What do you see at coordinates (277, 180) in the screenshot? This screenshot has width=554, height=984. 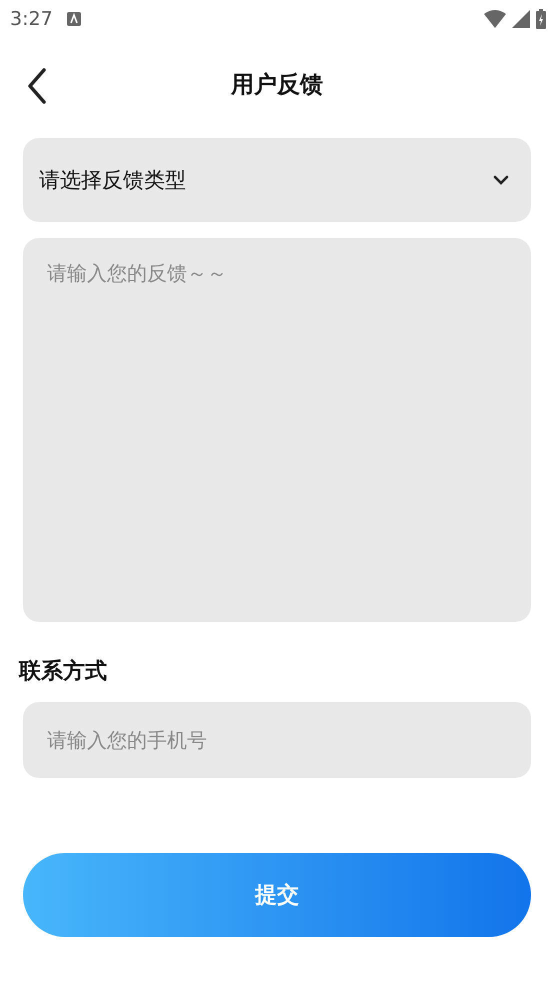 I see `feedback-type-dropdown: 请选择反馈类型` at bounding box center [277, 180].